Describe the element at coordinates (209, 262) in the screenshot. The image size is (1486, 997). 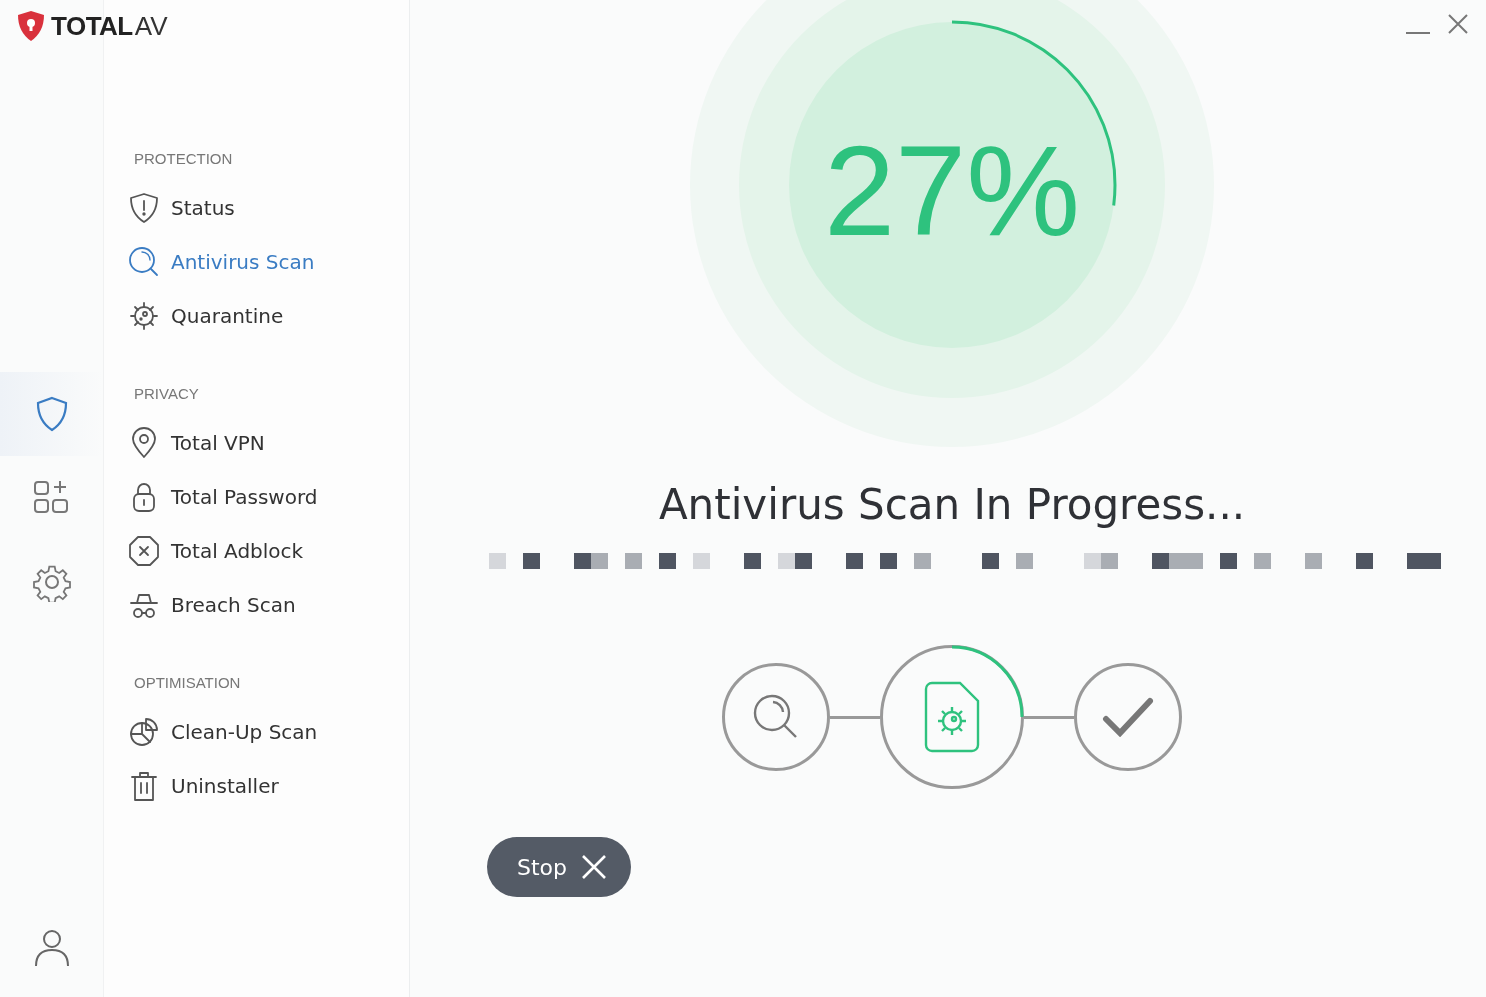
I see `nav-item: Antivirus Scan` at that location.